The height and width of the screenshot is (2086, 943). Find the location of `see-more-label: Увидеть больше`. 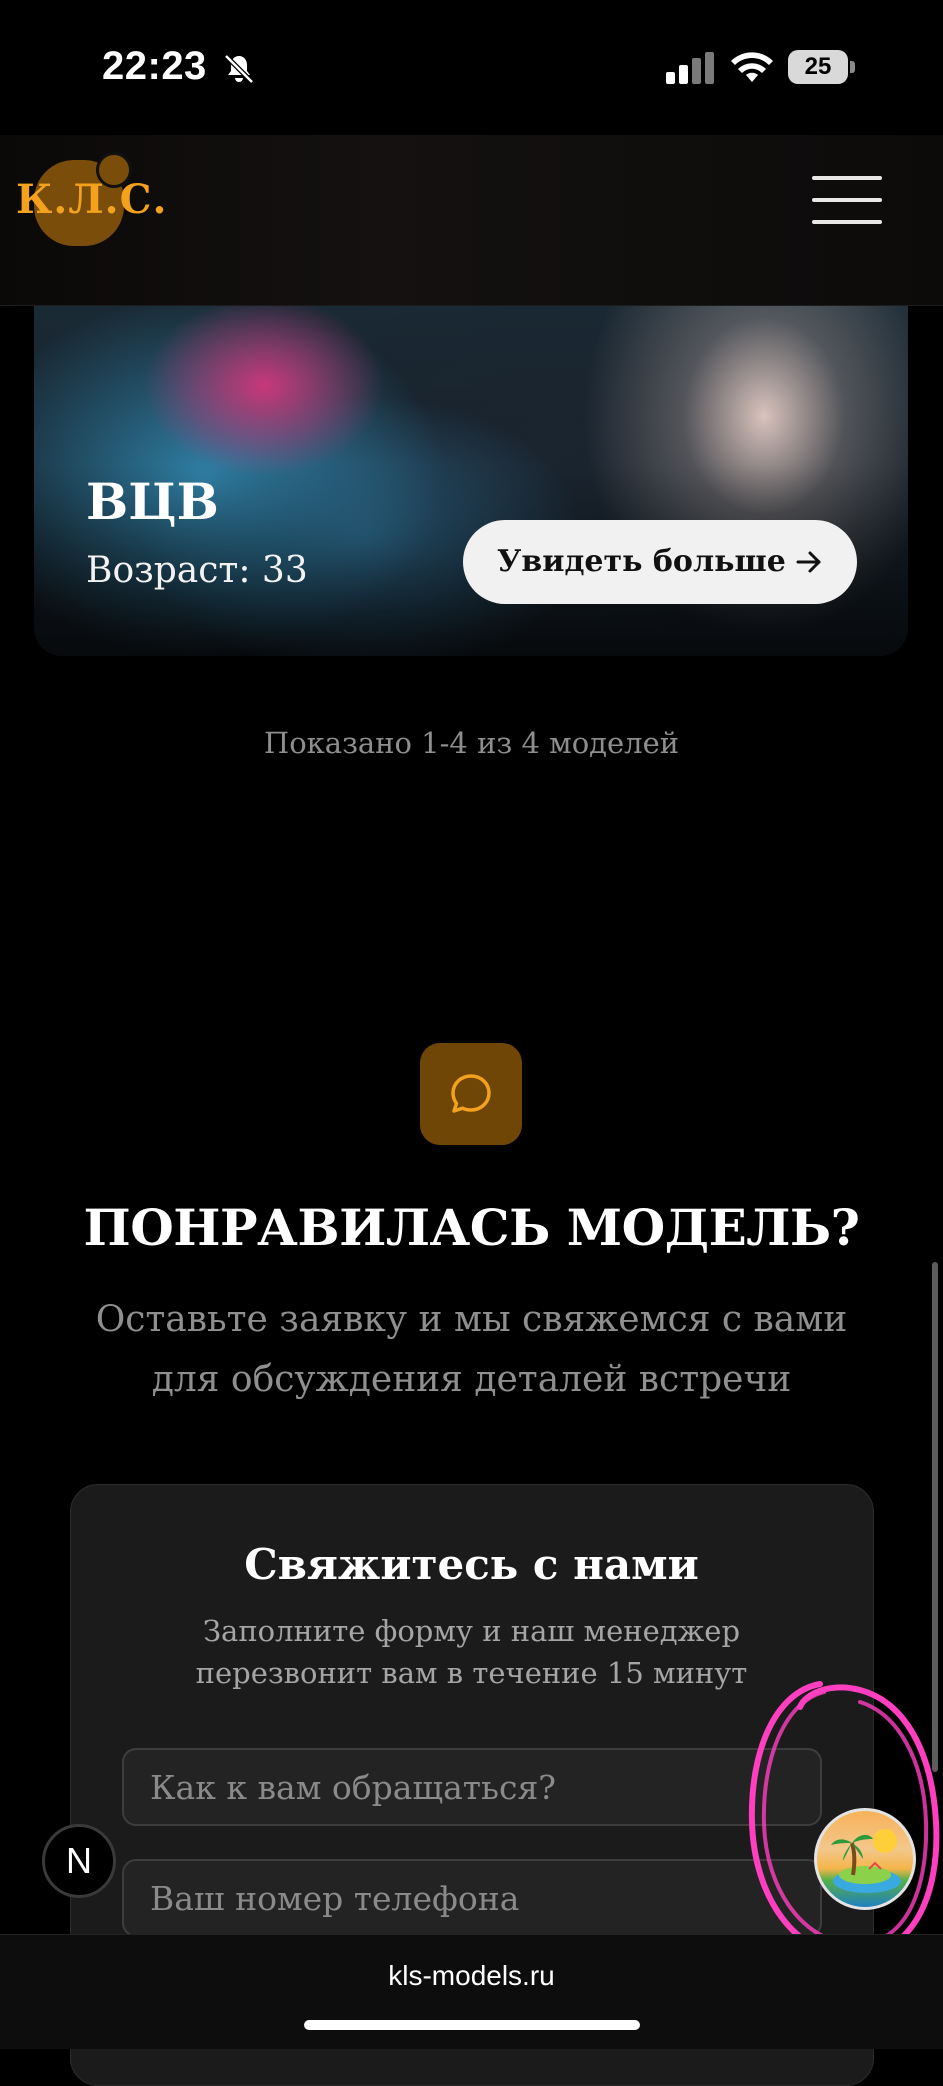

see-more-label: Увидеть больше is located at coordinates (641, 561).